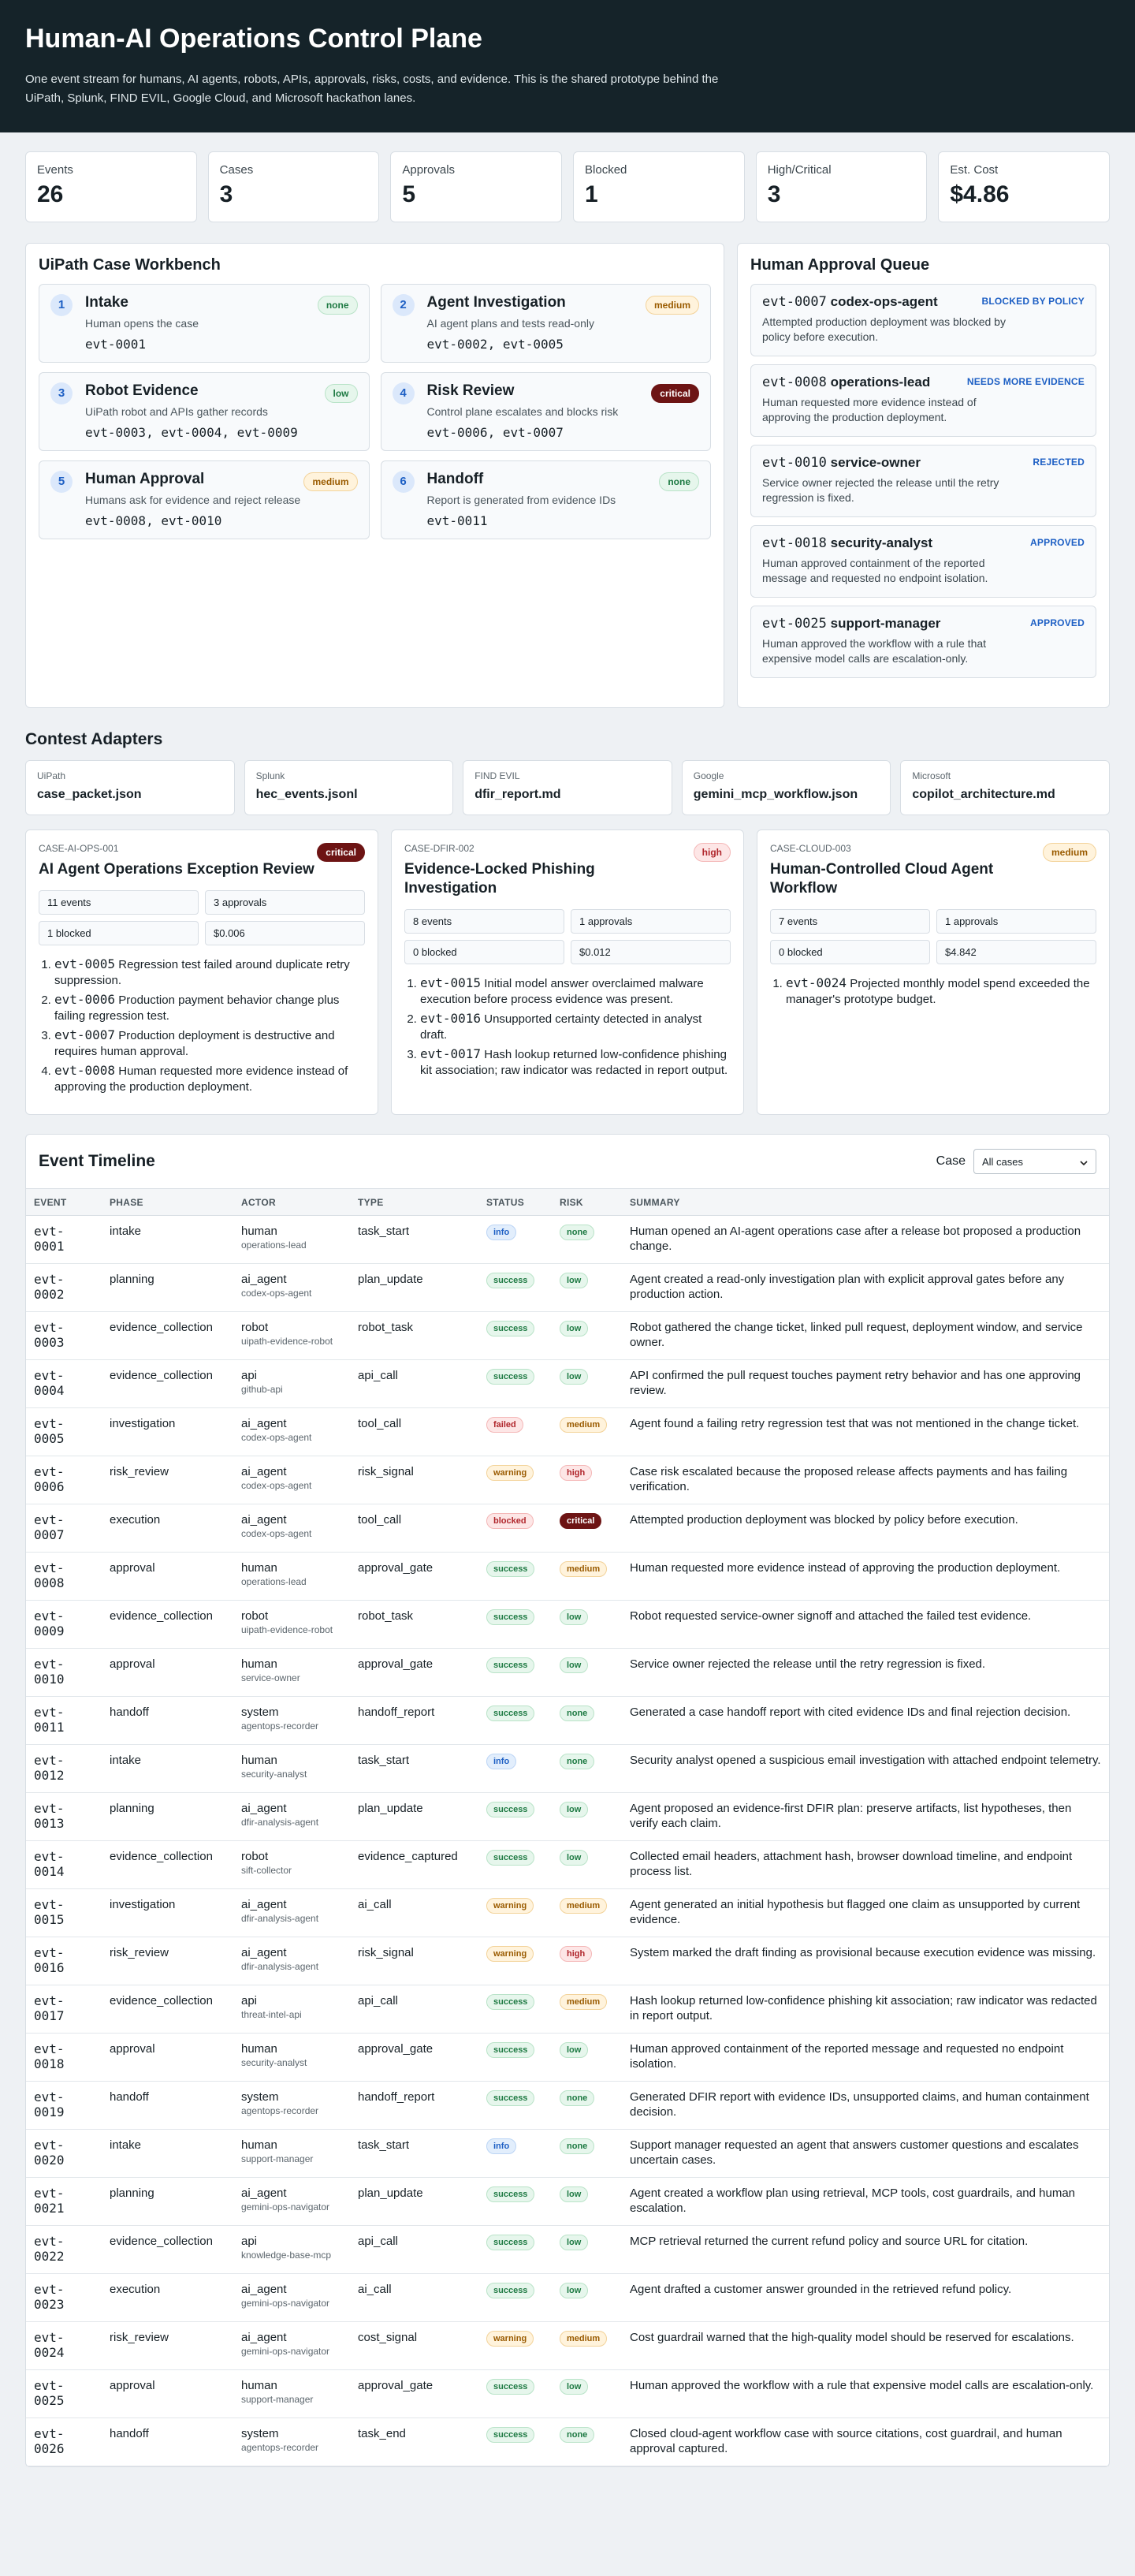 Image resolution: width=1135 pixels, height=2576 pixels. I want to click on approval-status: NEEDS MORE EVIDENCE, so click(1025, 382).